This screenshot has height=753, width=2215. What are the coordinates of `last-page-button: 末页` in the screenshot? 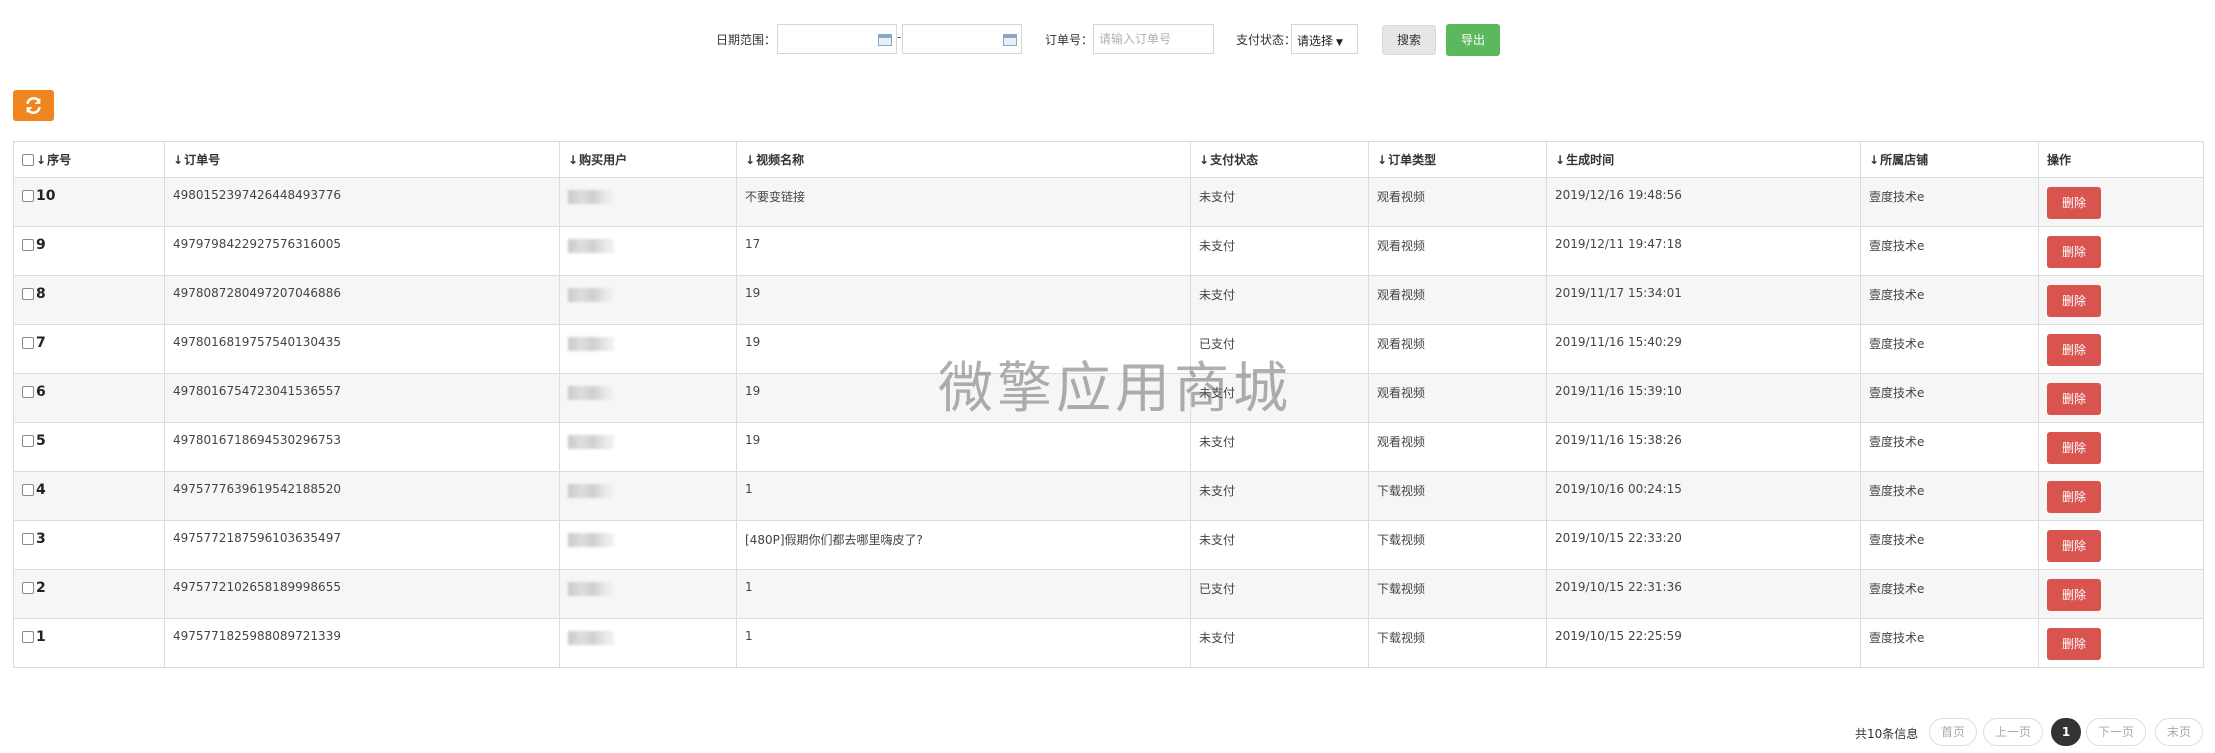 It's located at (2179, 732).